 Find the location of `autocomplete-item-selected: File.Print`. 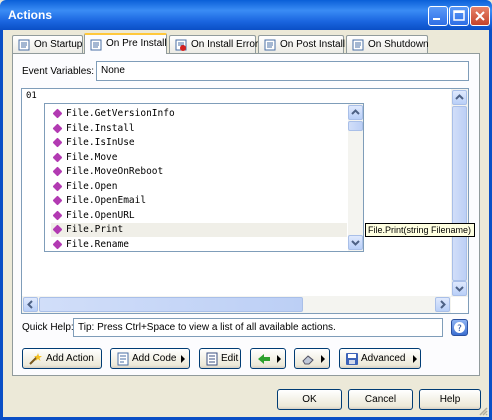

autocomplete-item-selected: File.Print is located at coordinates (199, 230).